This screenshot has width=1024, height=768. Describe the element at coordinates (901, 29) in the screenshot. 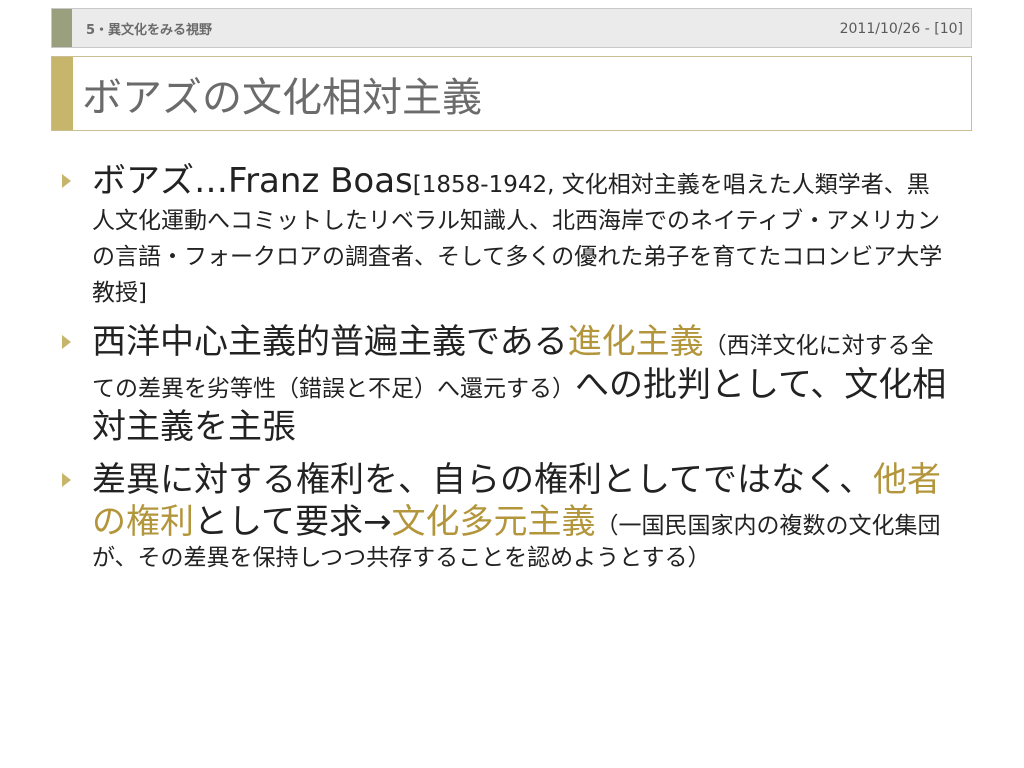

I see `date-page-indicator: 2011/10/26 - [10]` at that location.